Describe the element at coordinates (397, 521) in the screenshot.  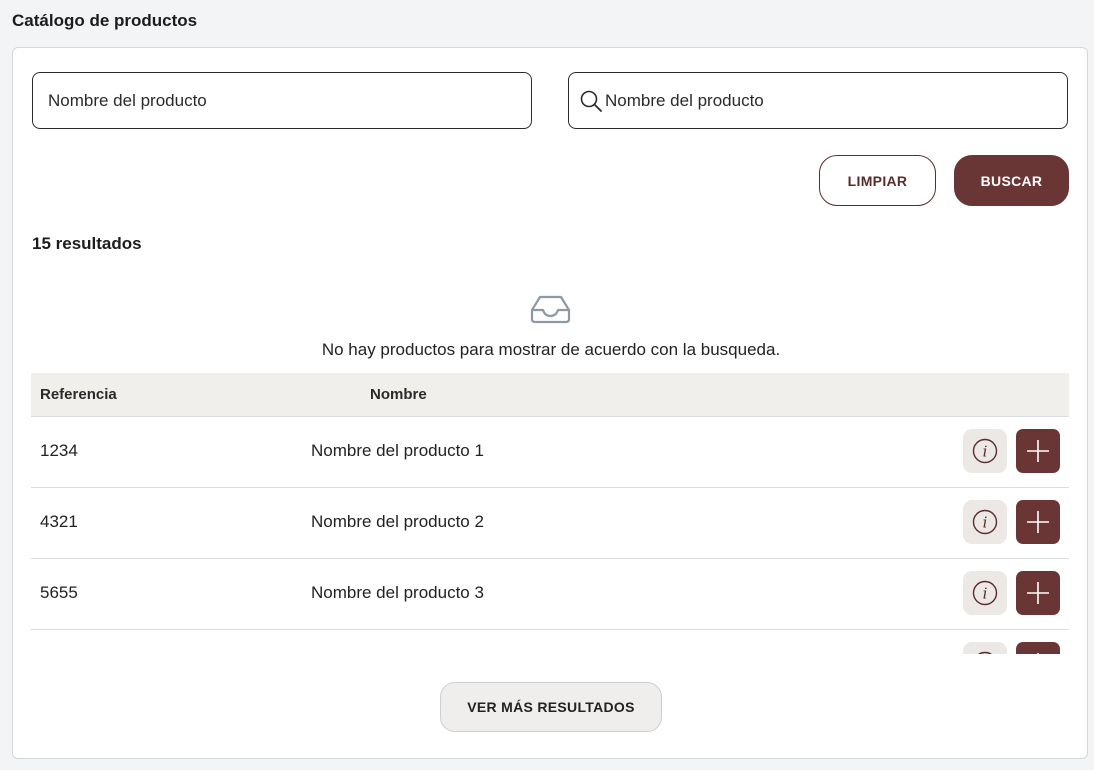
I see `row-name: Nombre del producto 2` at that location.